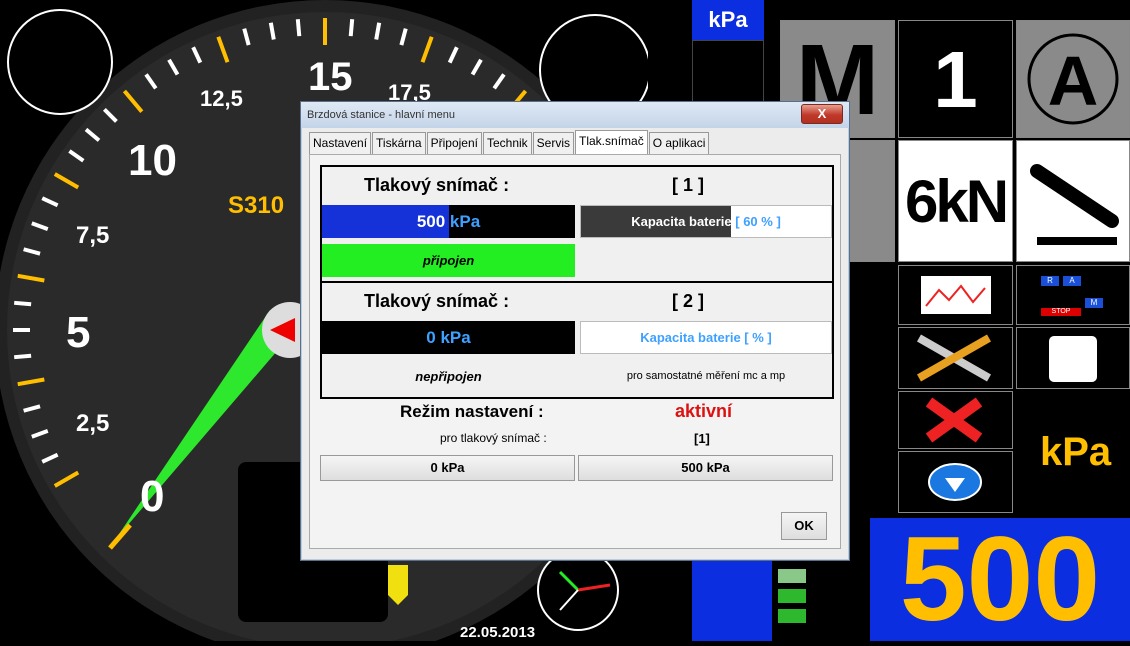 The image size is (1130, 646). Describe the element at coordinates (553, 143) in the screenshot. I see `tab-servis: Servis` at that location.